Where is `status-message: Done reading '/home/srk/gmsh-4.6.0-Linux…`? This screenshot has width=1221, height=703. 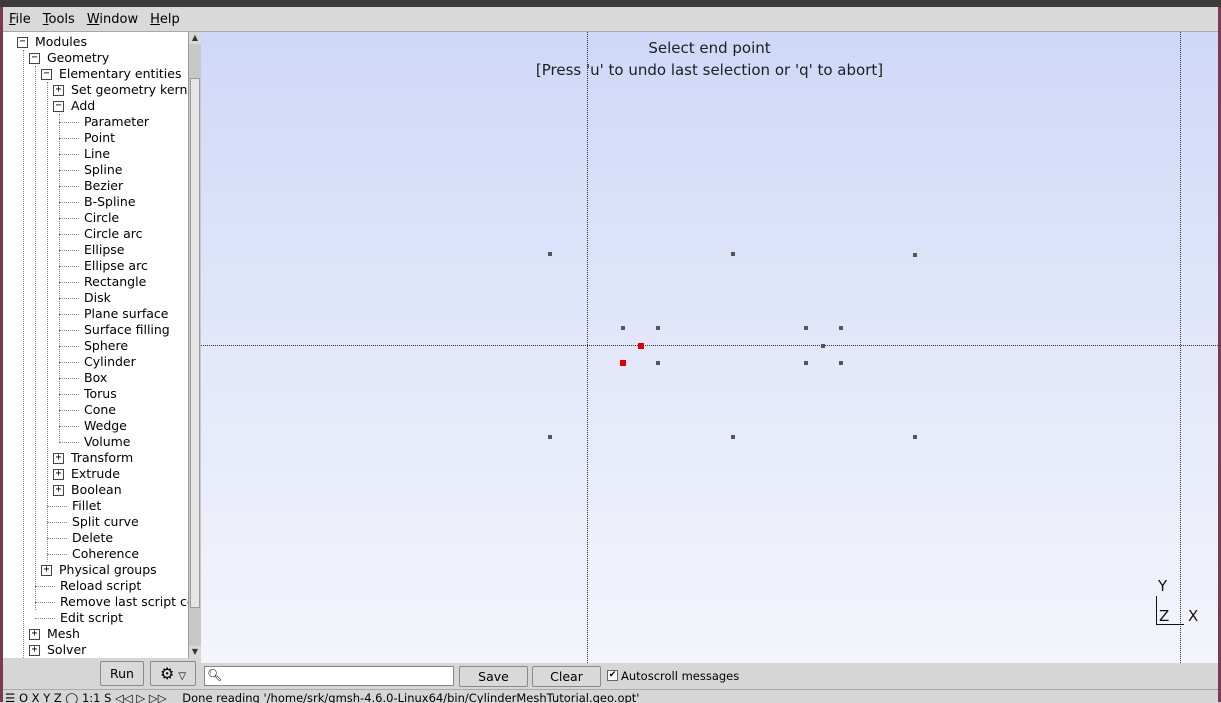
status-message: Done reading '/home/srk/gmsh-4.6.0-Linux… is located at coordinates (411, 697).